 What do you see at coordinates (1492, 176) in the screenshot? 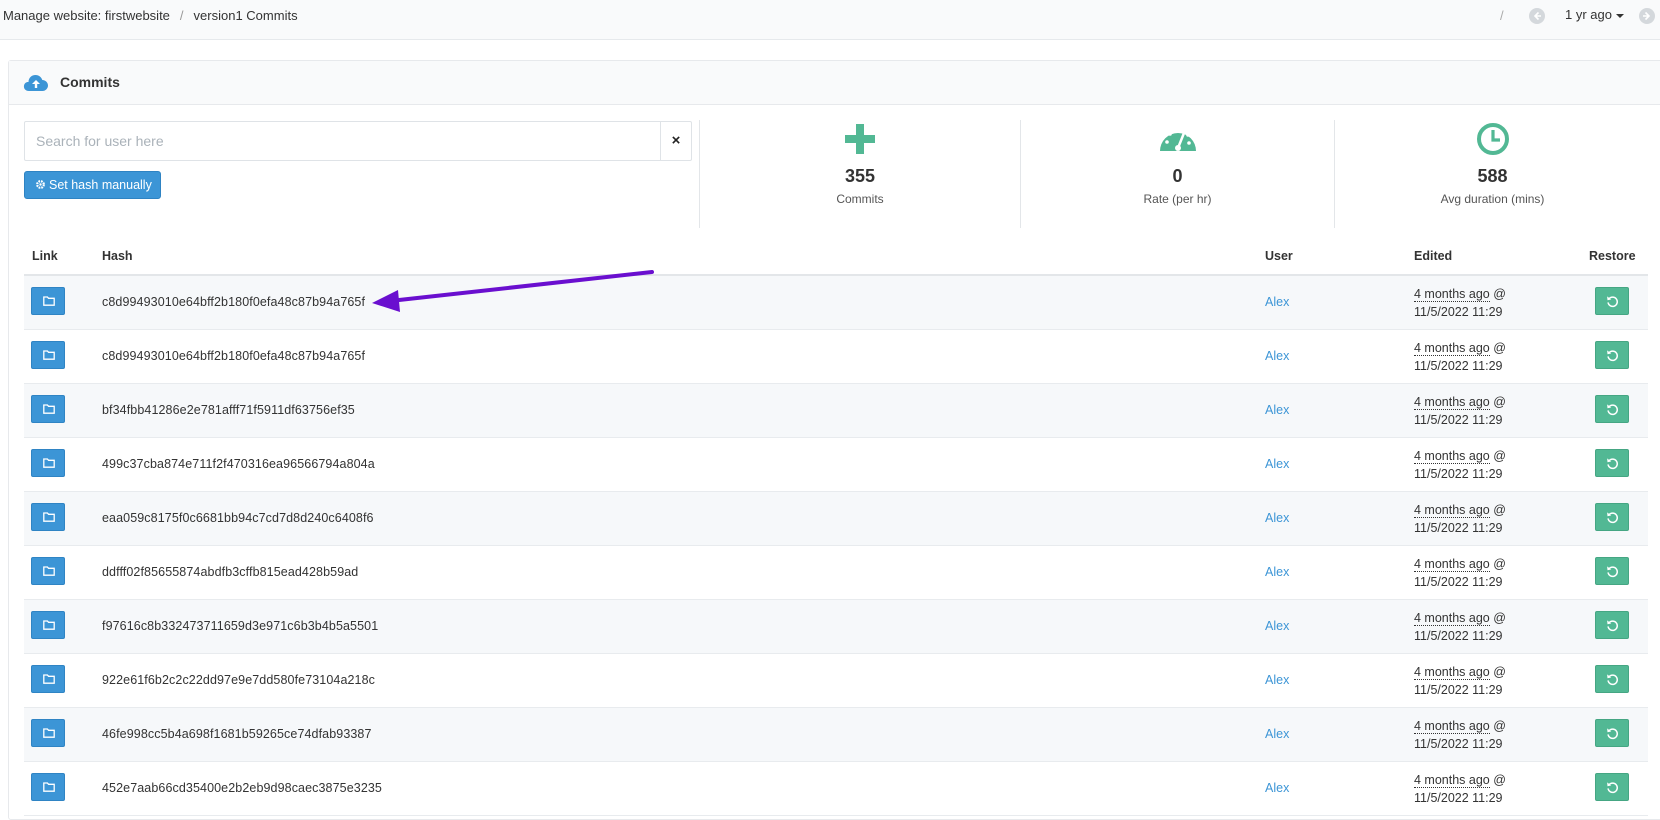
I see `stat-avg-duration-value: 588` at bounding box center [1492, 176].